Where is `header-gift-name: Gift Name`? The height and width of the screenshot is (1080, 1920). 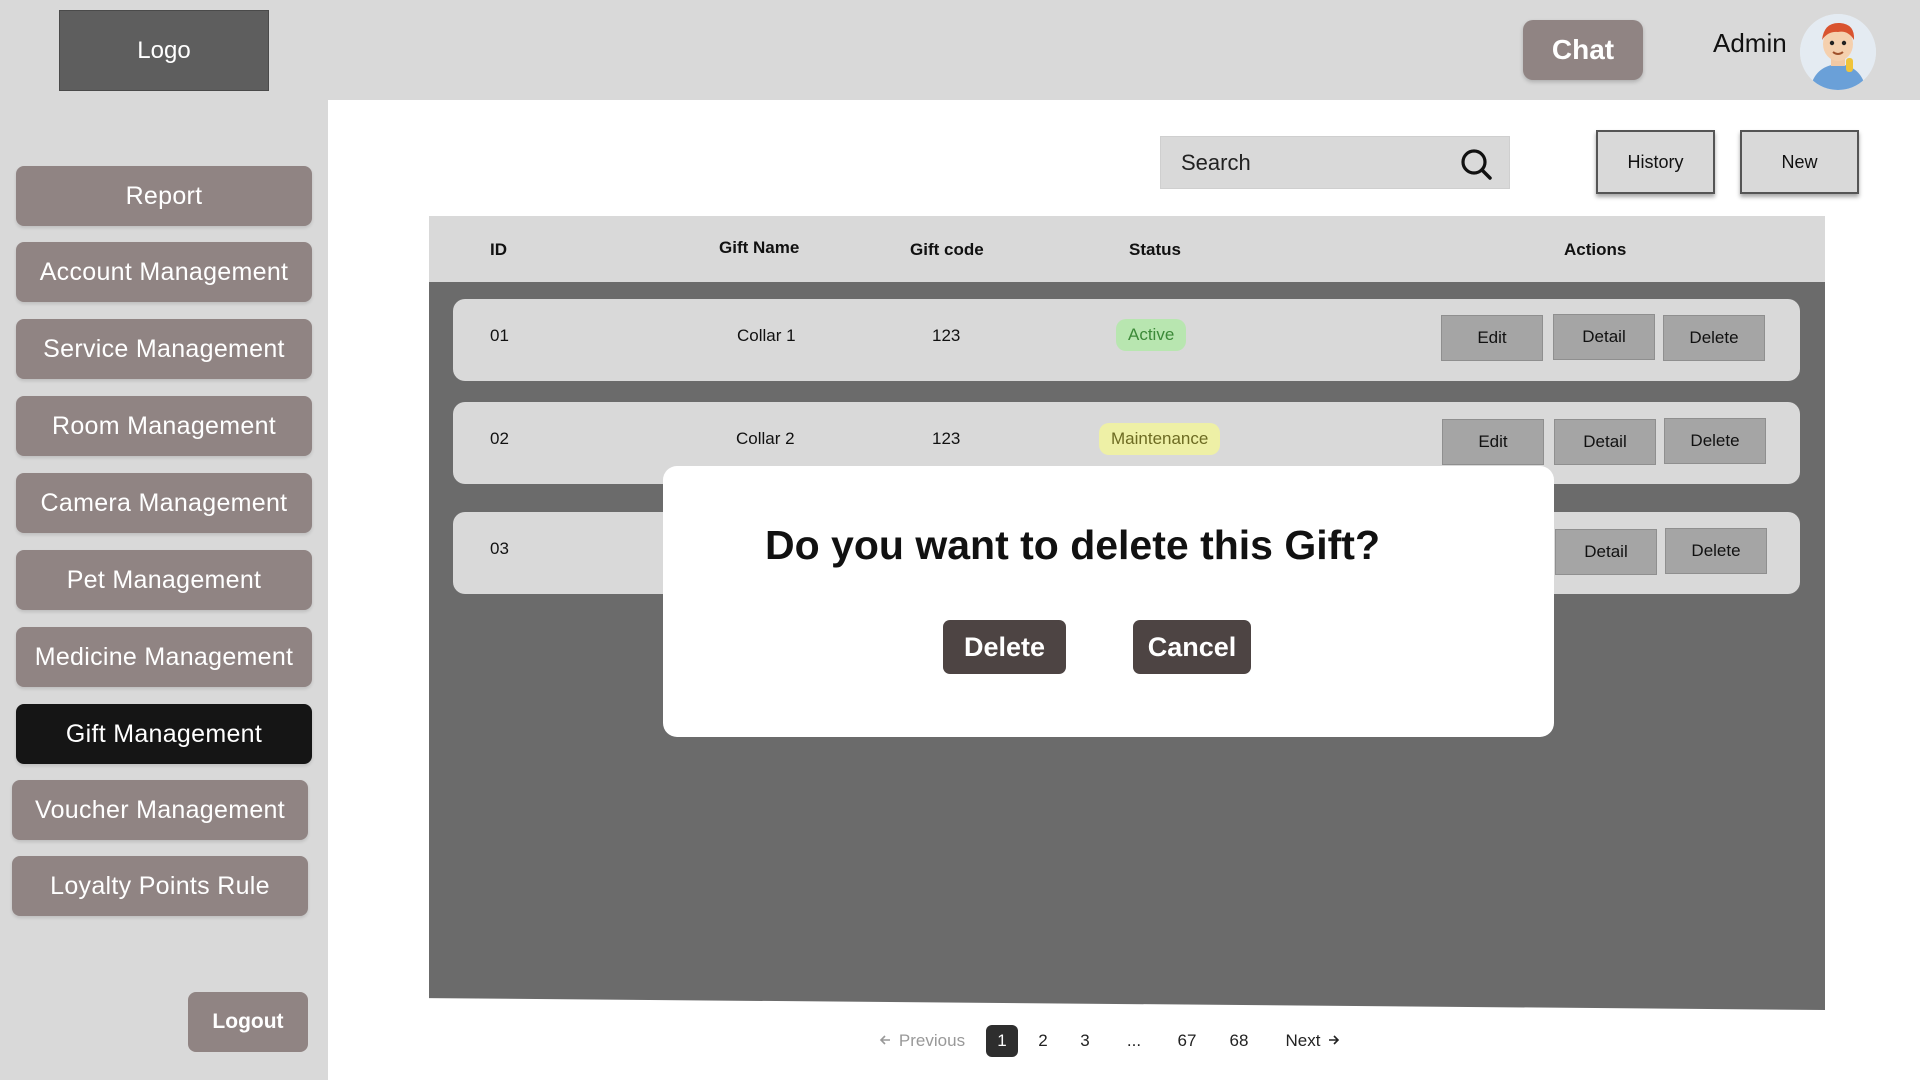 header-gift-name: Gift Name is located at coordinates (759, 247).